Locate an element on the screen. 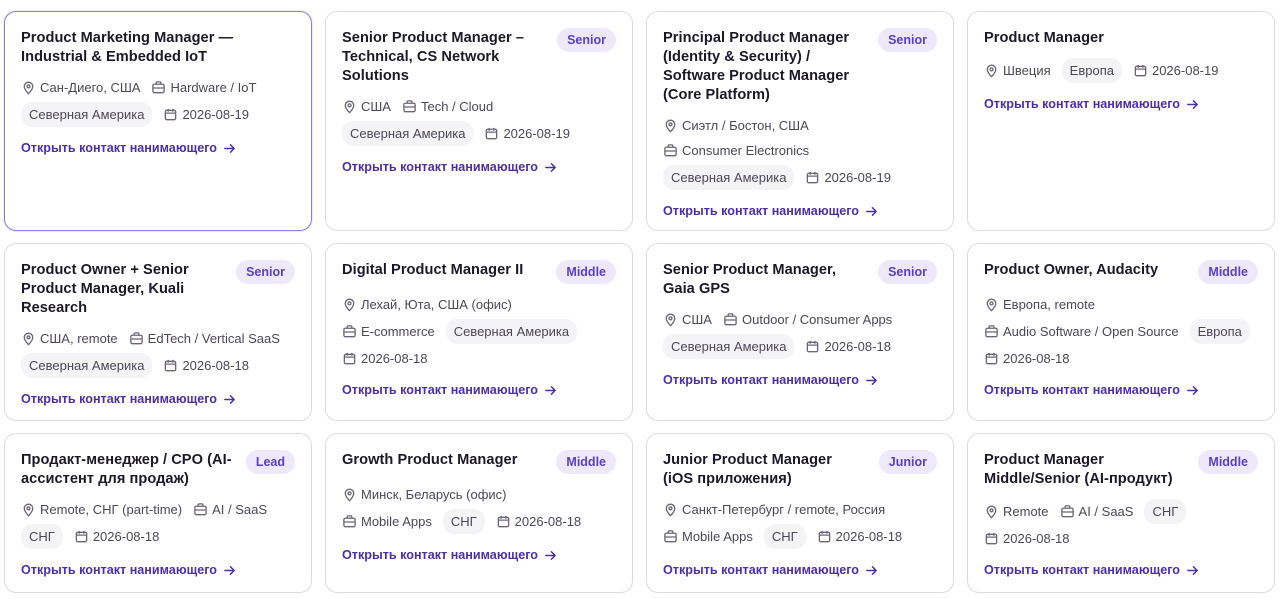 The width and height of the screenshot is (1280, 599). industry-text: Outdoor / Consumer Apps is located at coordinates (817, 319).